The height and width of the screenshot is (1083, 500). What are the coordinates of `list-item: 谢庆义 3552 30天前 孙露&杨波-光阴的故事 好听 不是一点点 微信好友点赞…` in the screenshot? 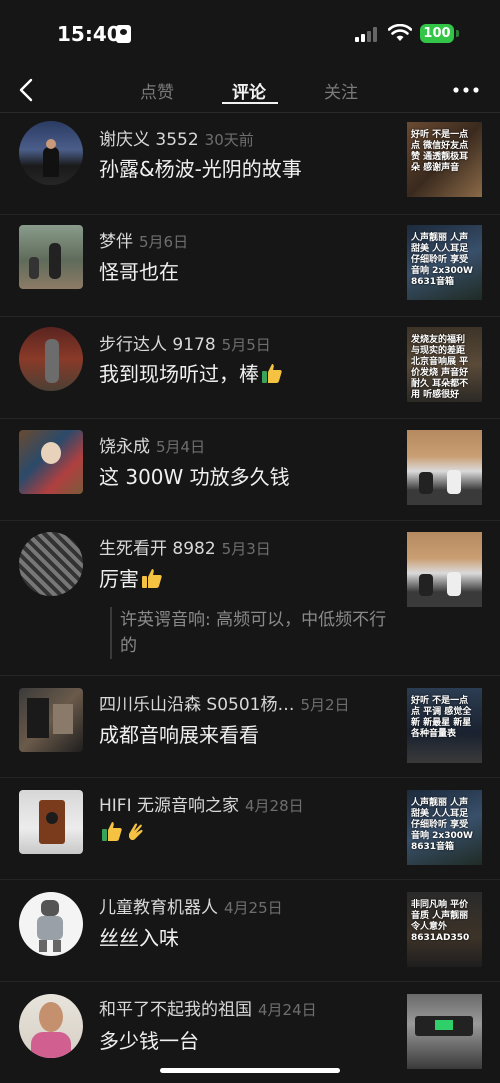 It's located at (250, 164).